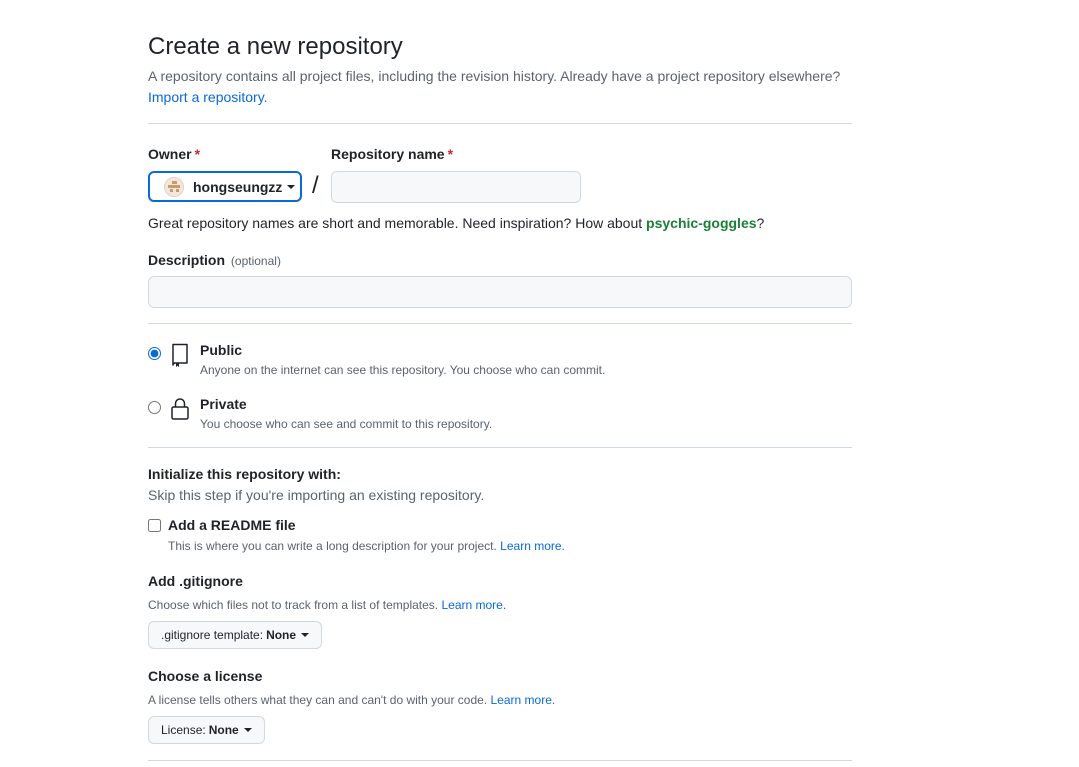  I want to click on gitignore-button-value: None, so click(281, 635).